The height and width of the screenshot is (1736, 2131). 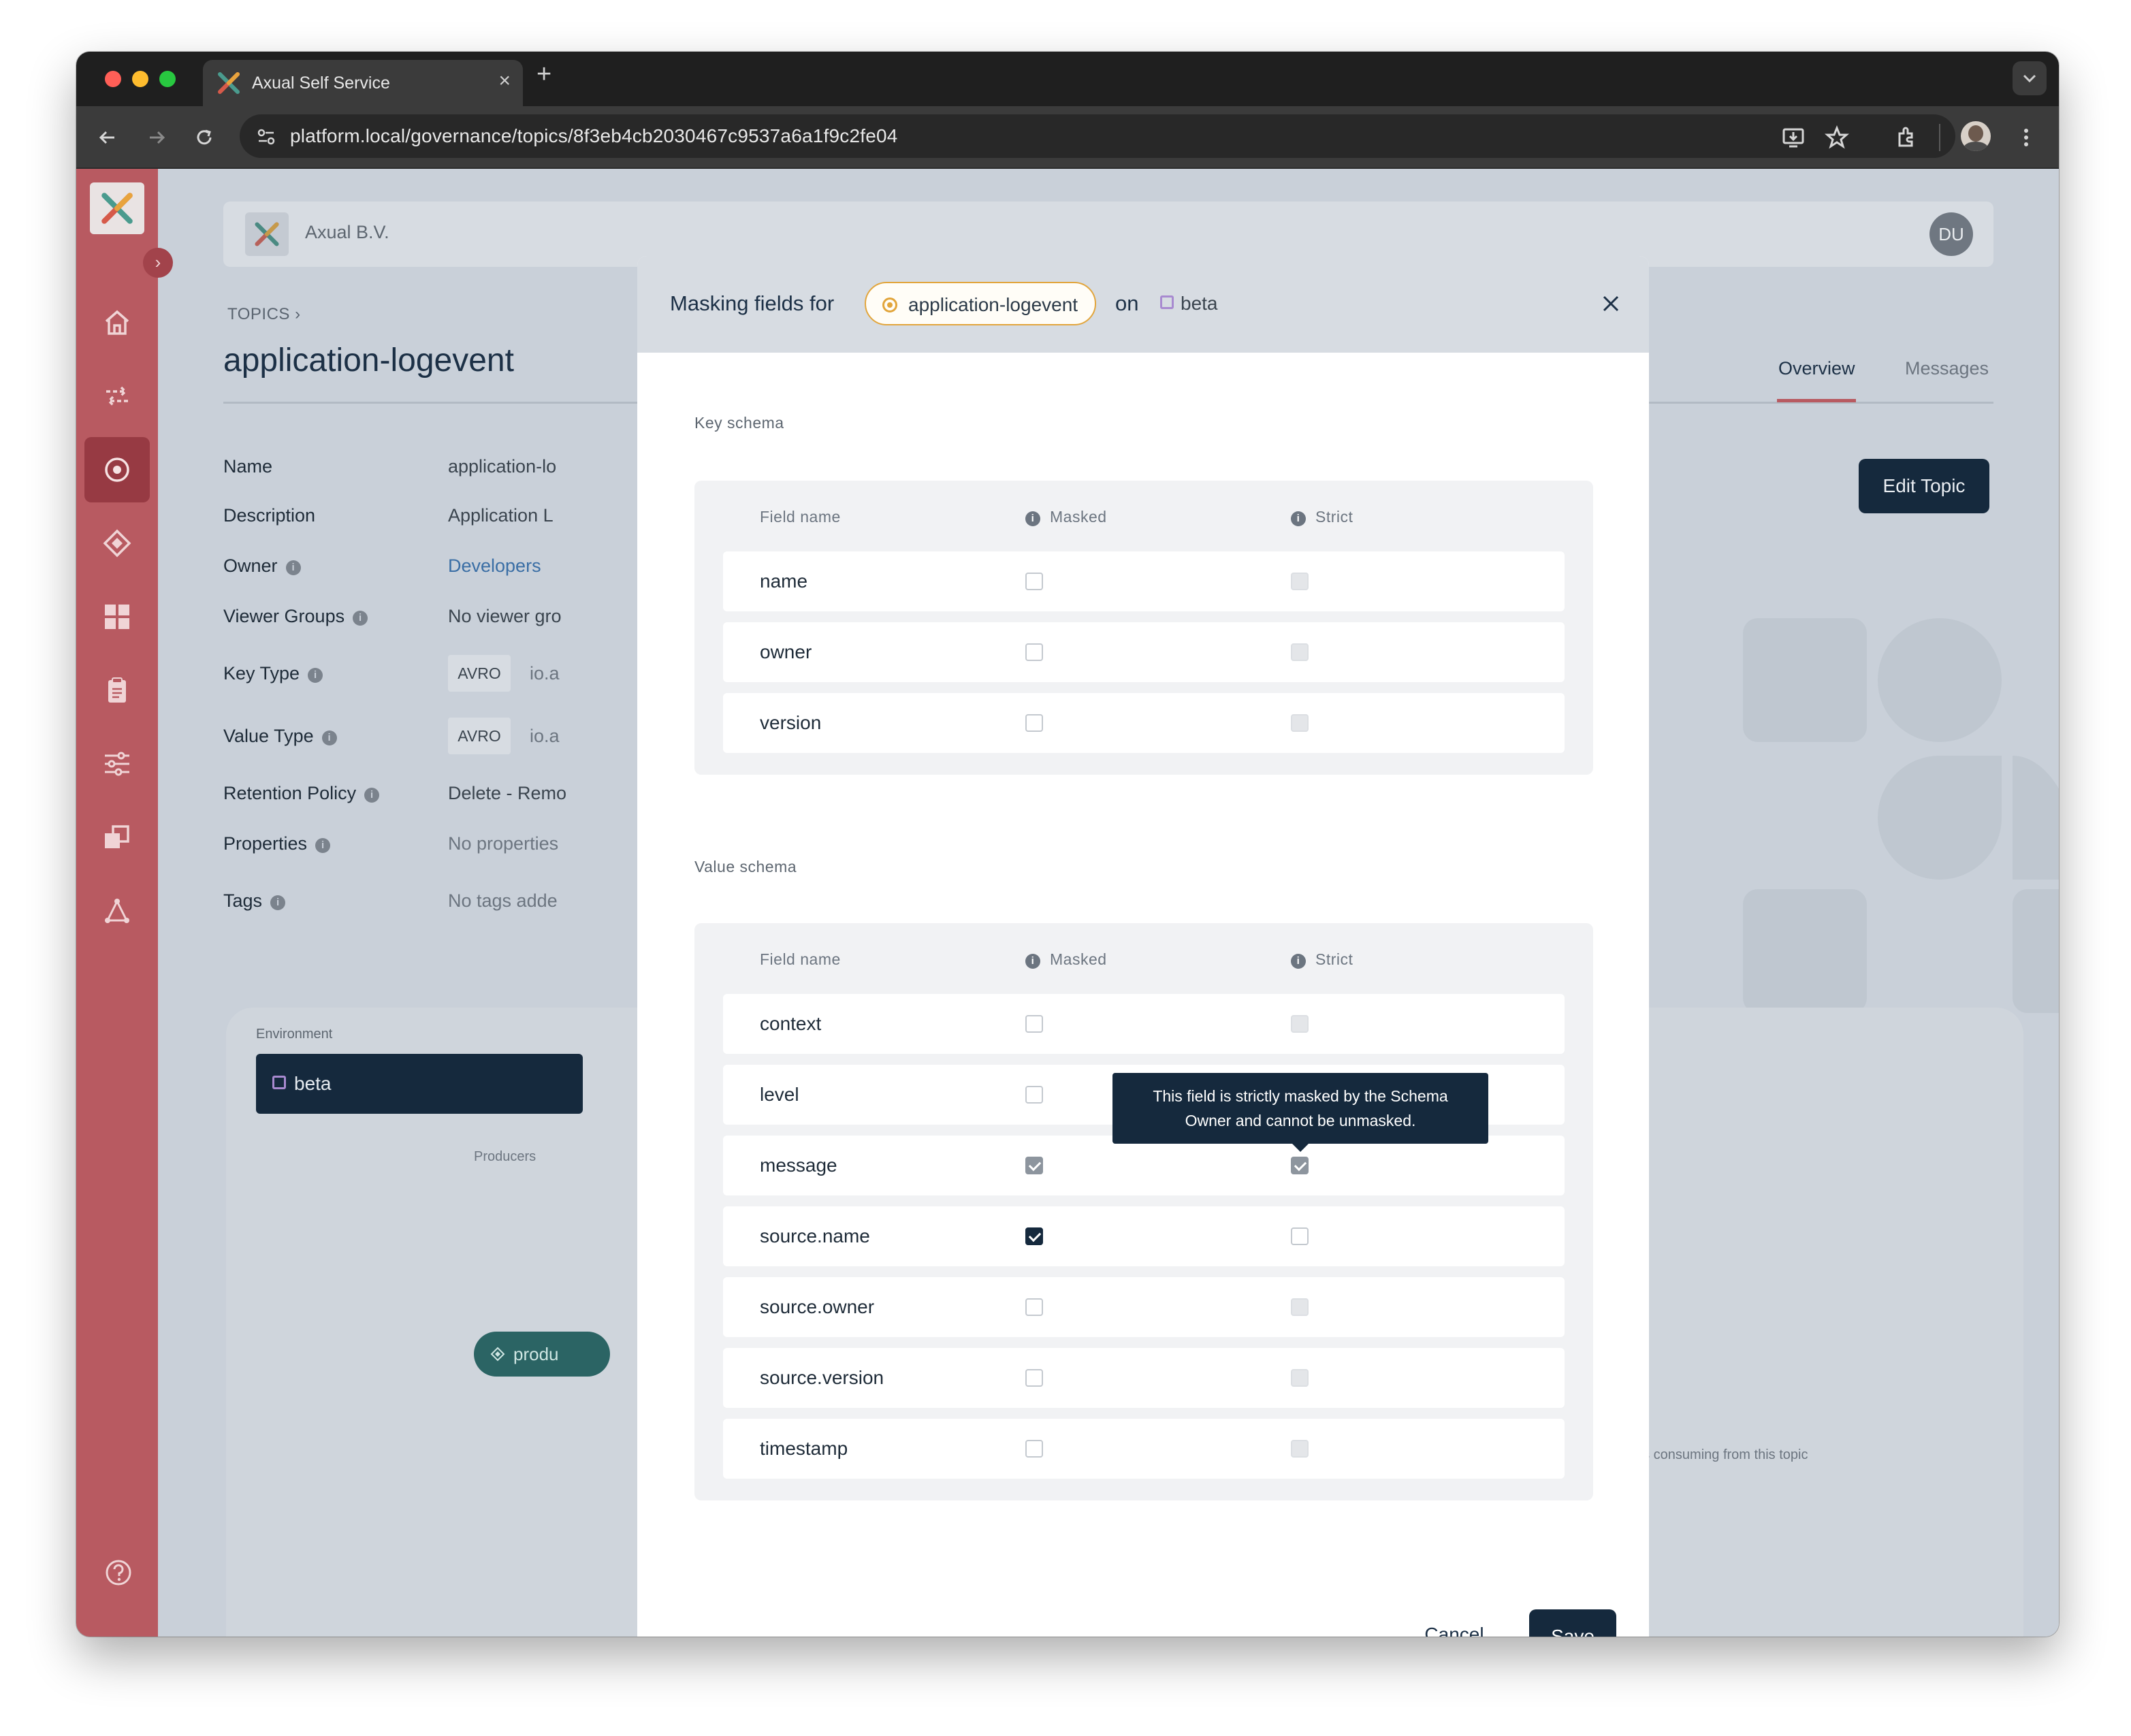 What do you see at coordinates (279, 1082) in the screenshot?
I see `environment-icon` at bounding box center [279, 1082].